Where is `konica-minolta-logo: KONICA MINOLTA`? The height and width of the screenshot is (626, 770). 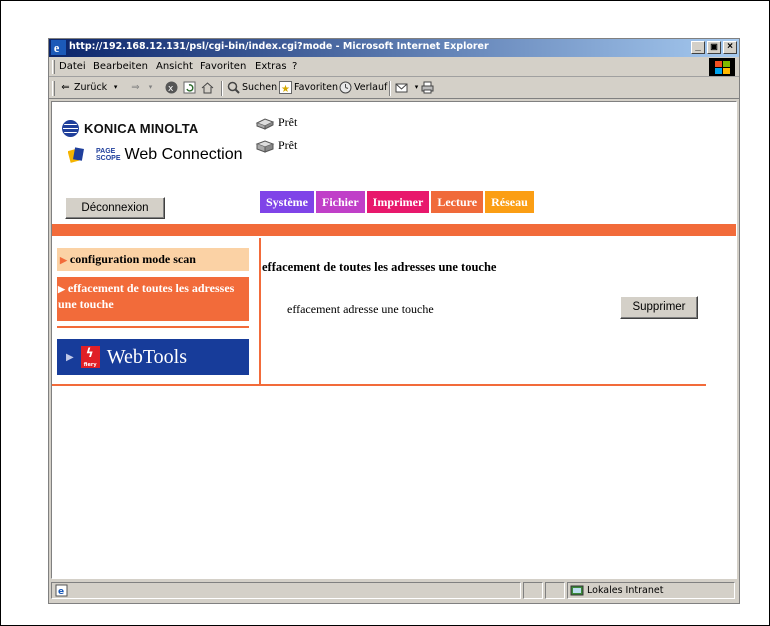
konica-minolta-logo: KONICA MINOLTA is located at coordinates (130, 128).